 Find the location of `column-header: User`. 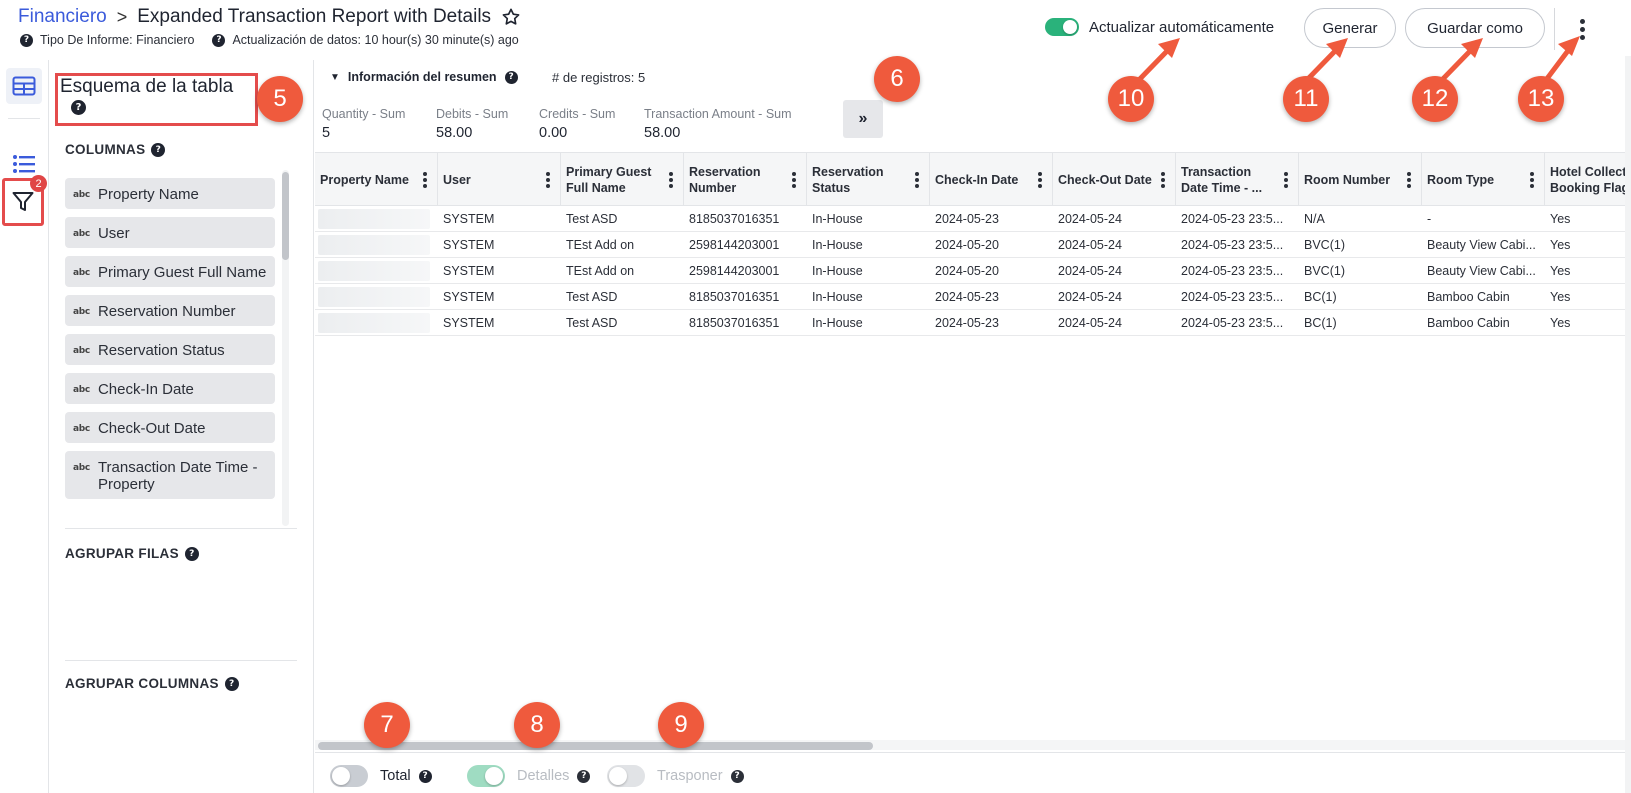

column-header: User is located at coordinates (499, 179).